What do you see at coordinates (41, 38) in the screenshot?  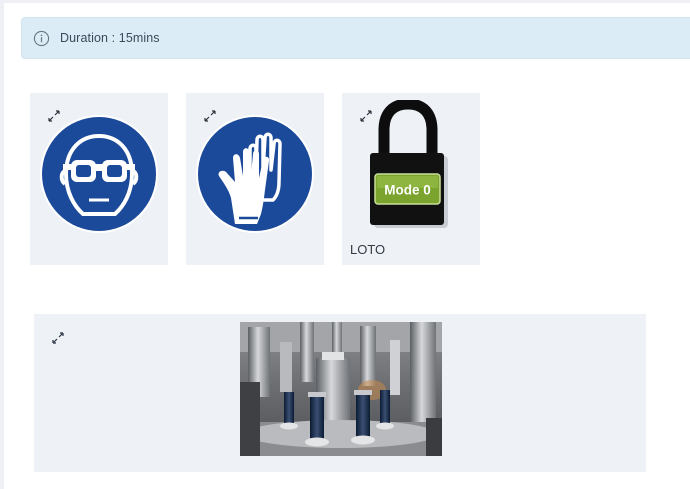 I see `info-icon` at bounding box center [41, 38].